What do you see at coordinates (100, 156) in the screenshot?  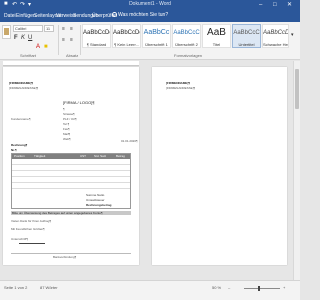 I see `table-header-cell: Std. Satz` at bounding box center [100, 156].